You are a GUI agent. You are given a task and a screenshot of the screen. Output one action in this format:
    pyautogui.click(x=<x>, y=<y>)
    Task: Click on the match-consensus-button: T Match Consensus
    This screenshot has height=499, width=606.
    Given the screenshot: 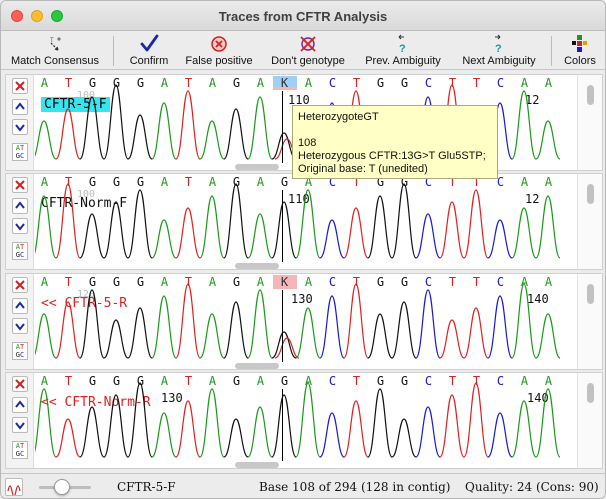 What is the action you would take?
    pyautogui.click(x=55, y=51)
    